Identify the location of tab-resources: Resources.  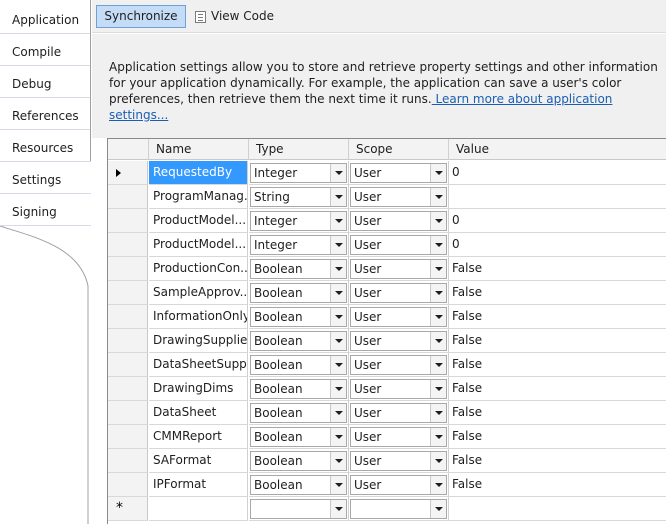
(45, 146).